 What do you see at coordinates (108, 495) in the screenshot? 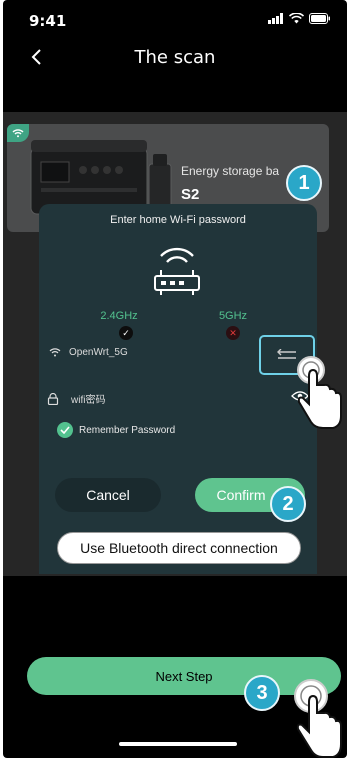
I see `cancel-button: Cancel` at bounding box center [108, 495].